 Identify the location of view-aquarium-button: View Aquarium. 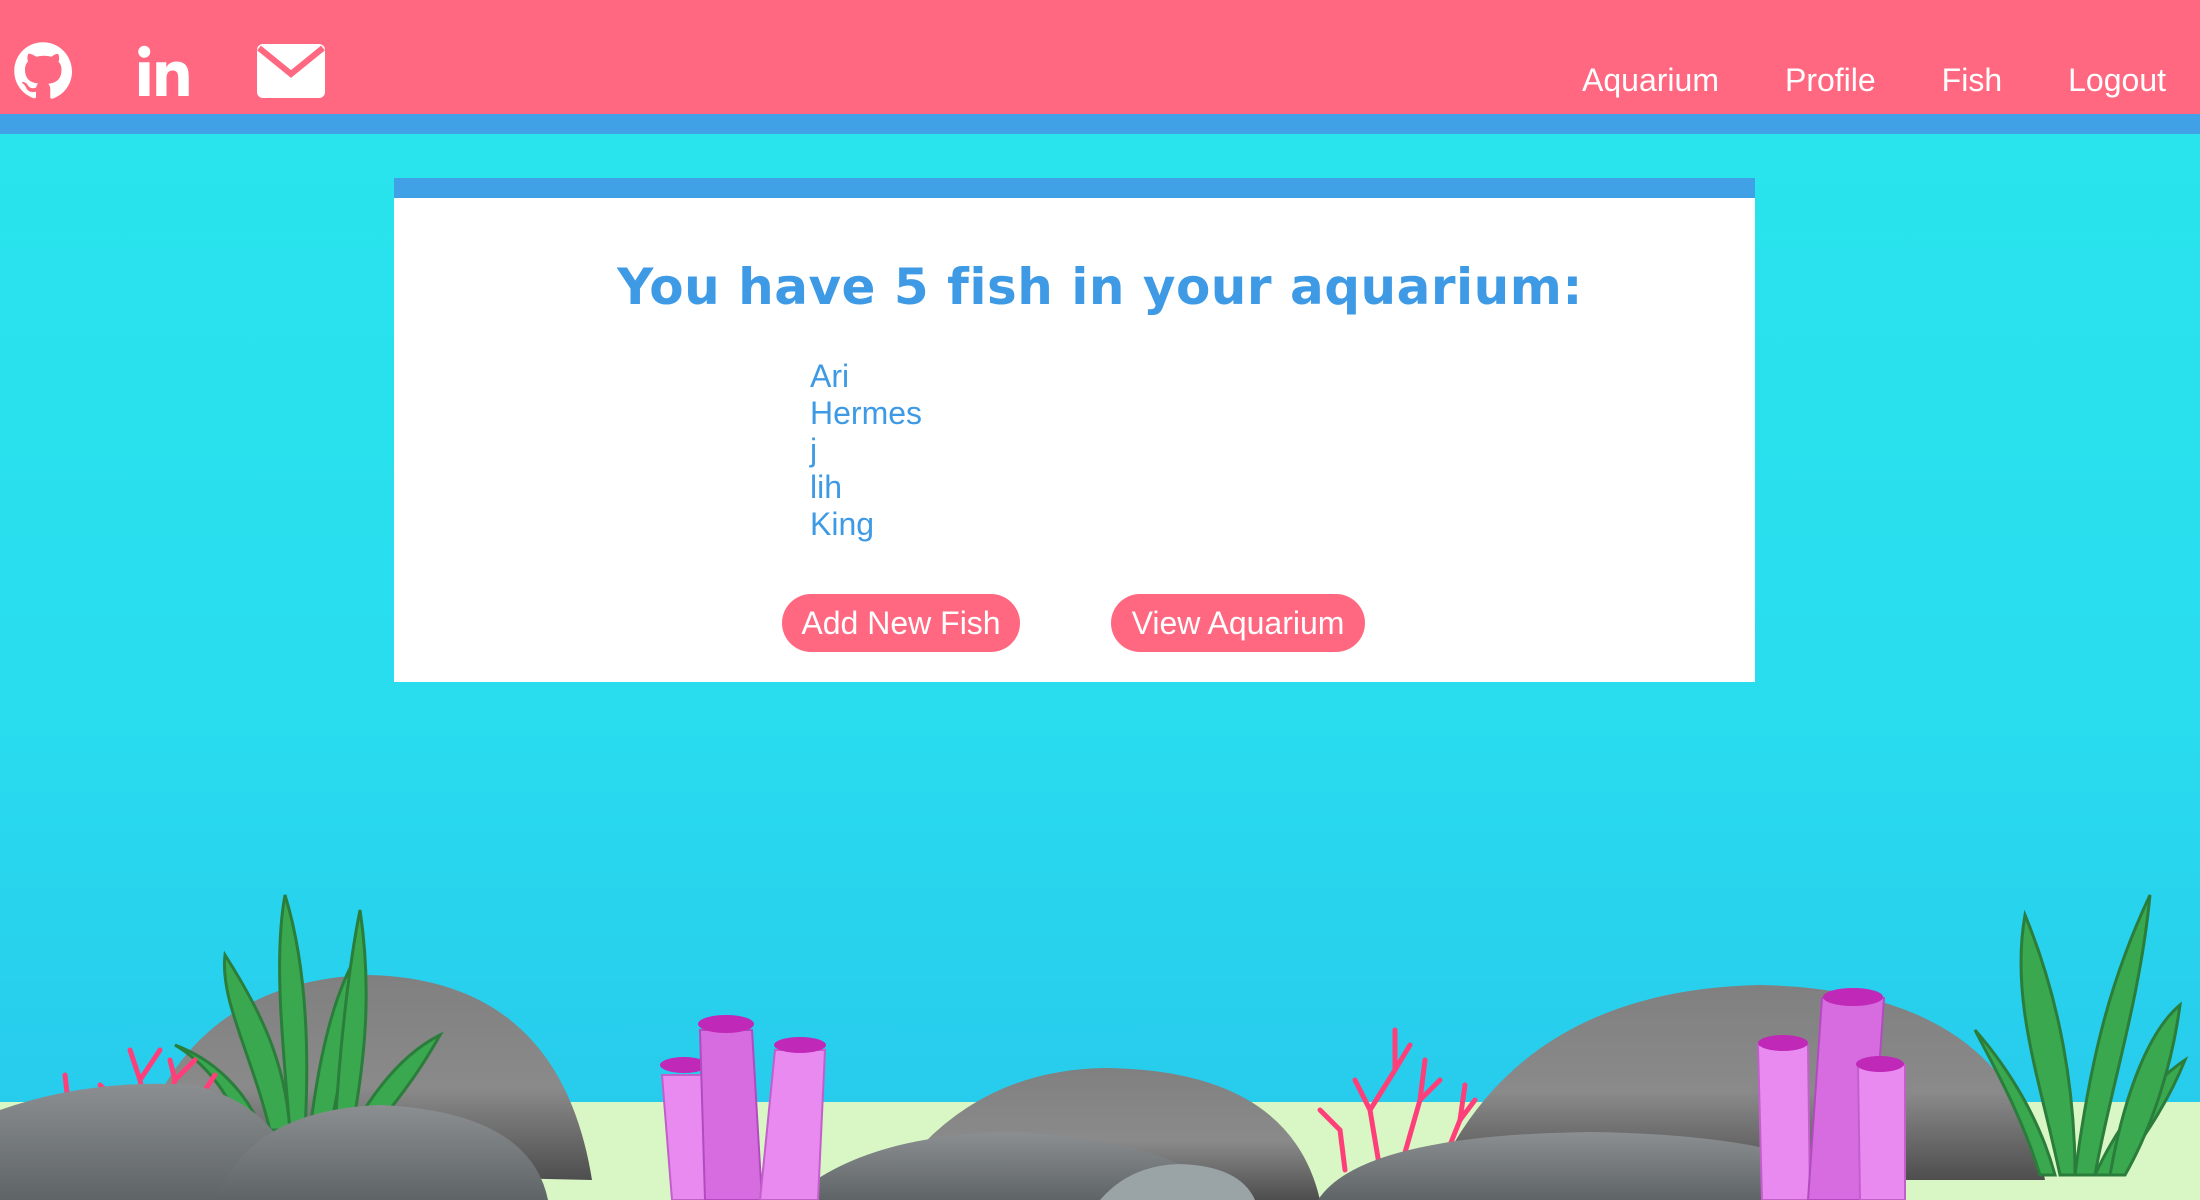
(1238, 623).